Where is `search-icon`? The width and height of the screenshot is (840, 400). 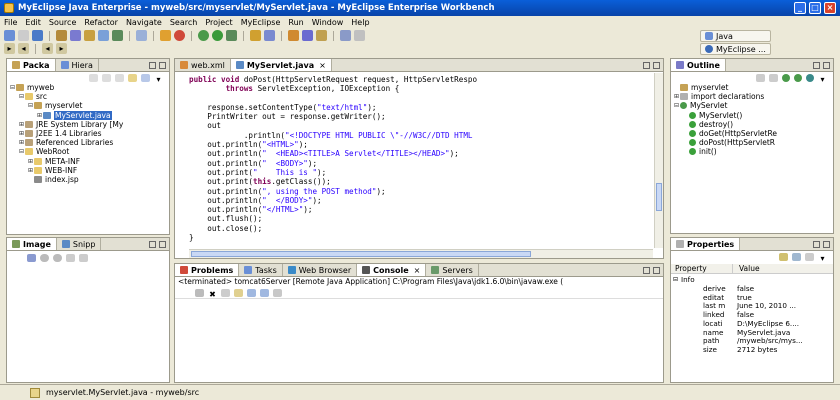
search-icon is located at coordinates (293, 35).